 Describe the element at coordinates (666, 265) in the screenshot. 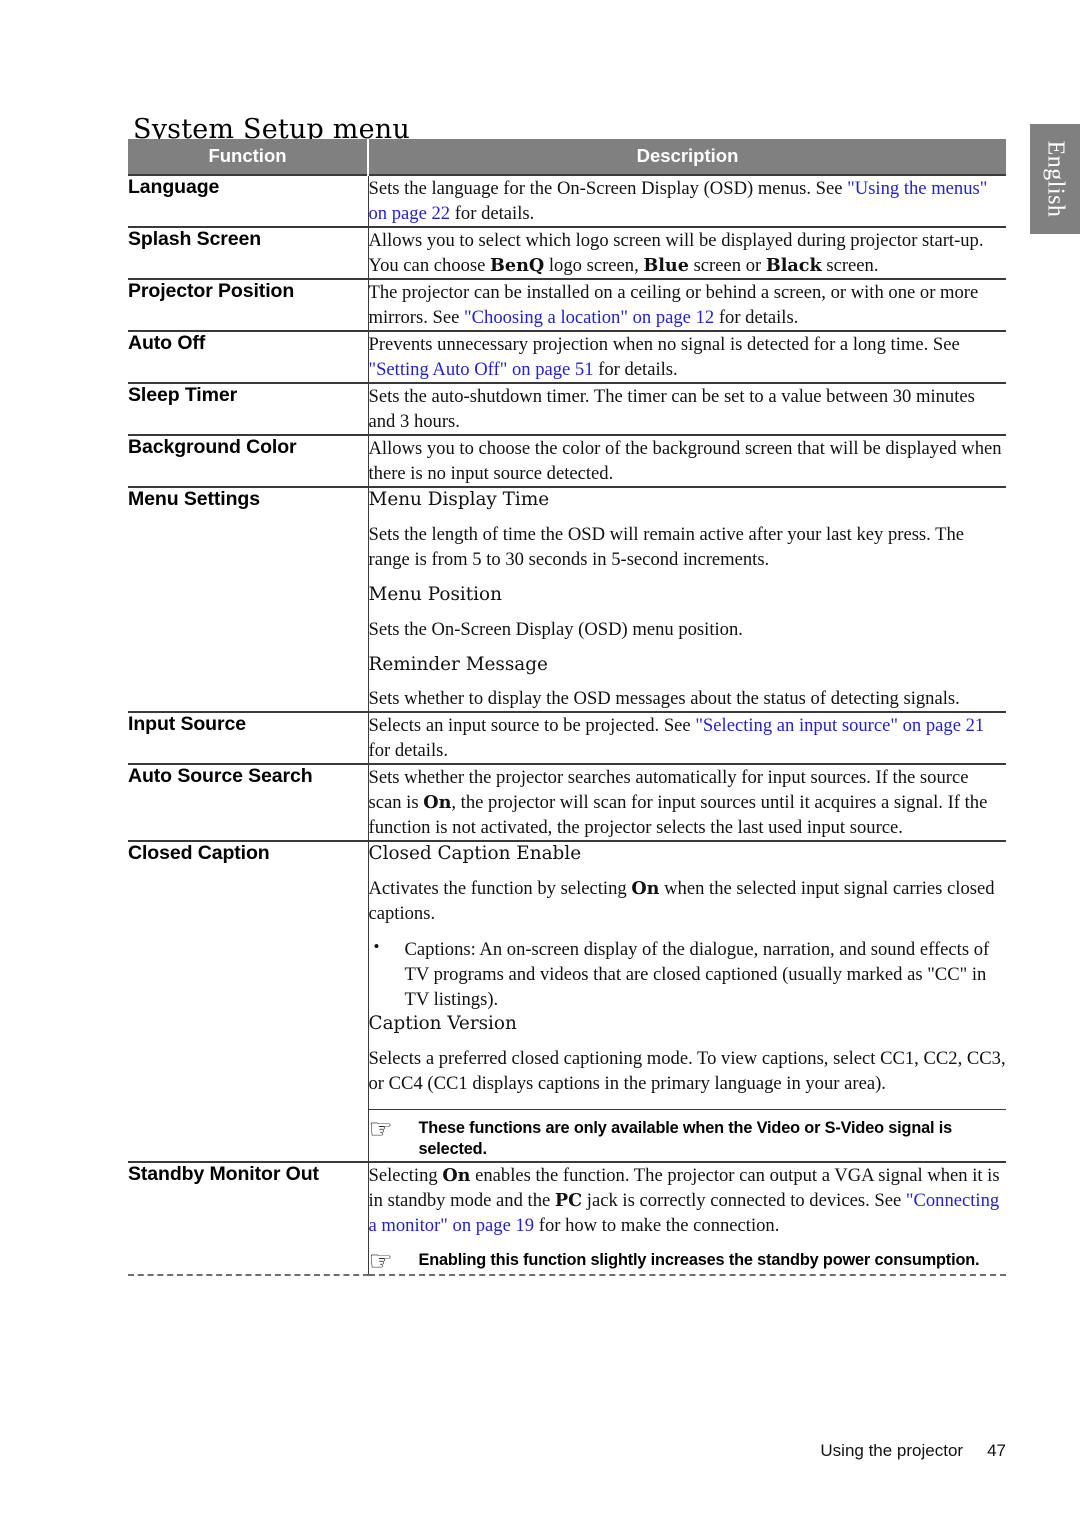

I see `emphasis-term: Blue` at that location.